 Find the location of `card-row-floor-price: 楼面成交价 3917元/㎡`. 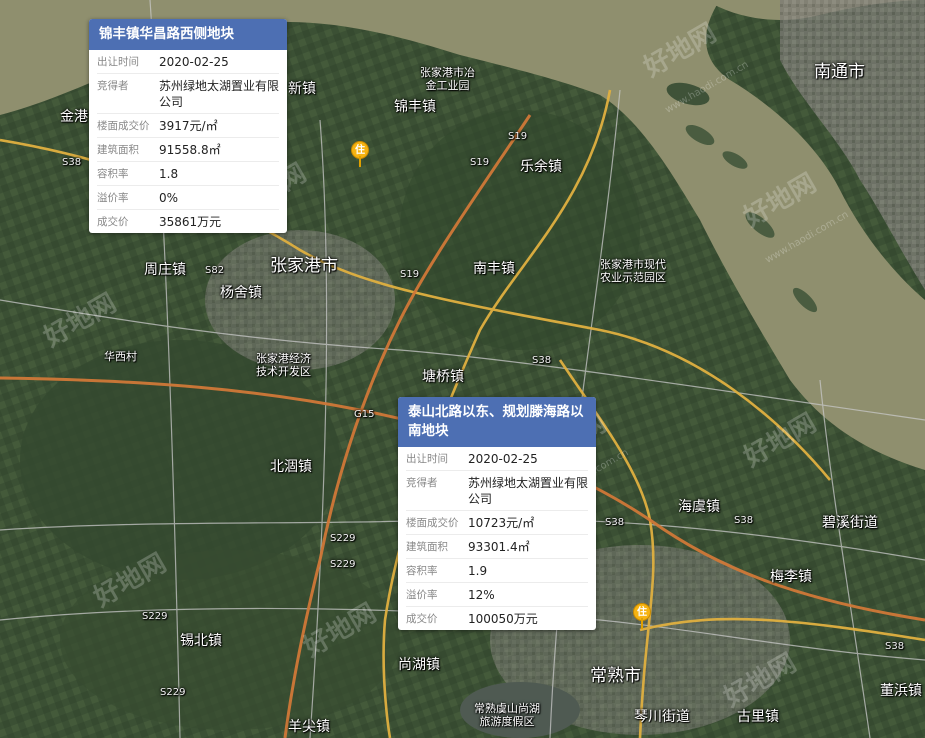

card-row-floor-price: 楼面成交价 3917元/㎡ is located at coordinates (188, 126).